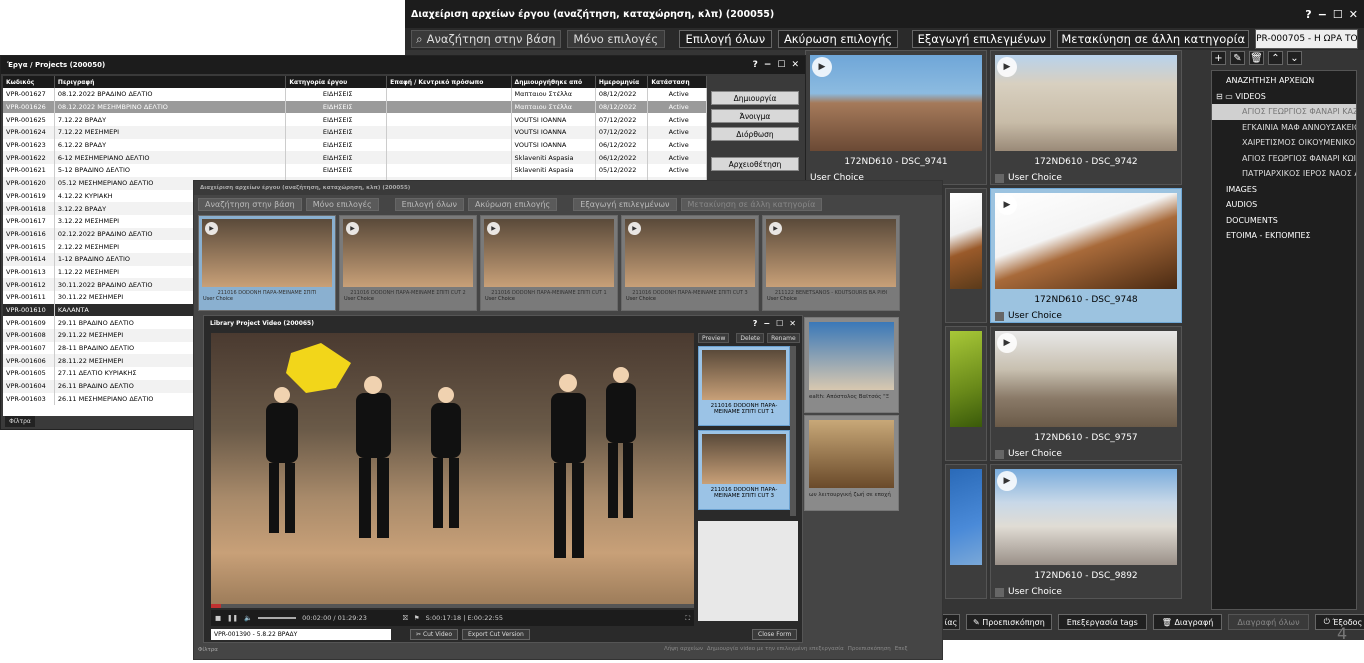  Describe the element at coordinates (750, 338) in the screenshot. I see `library-delete-button: Delete` at that location.